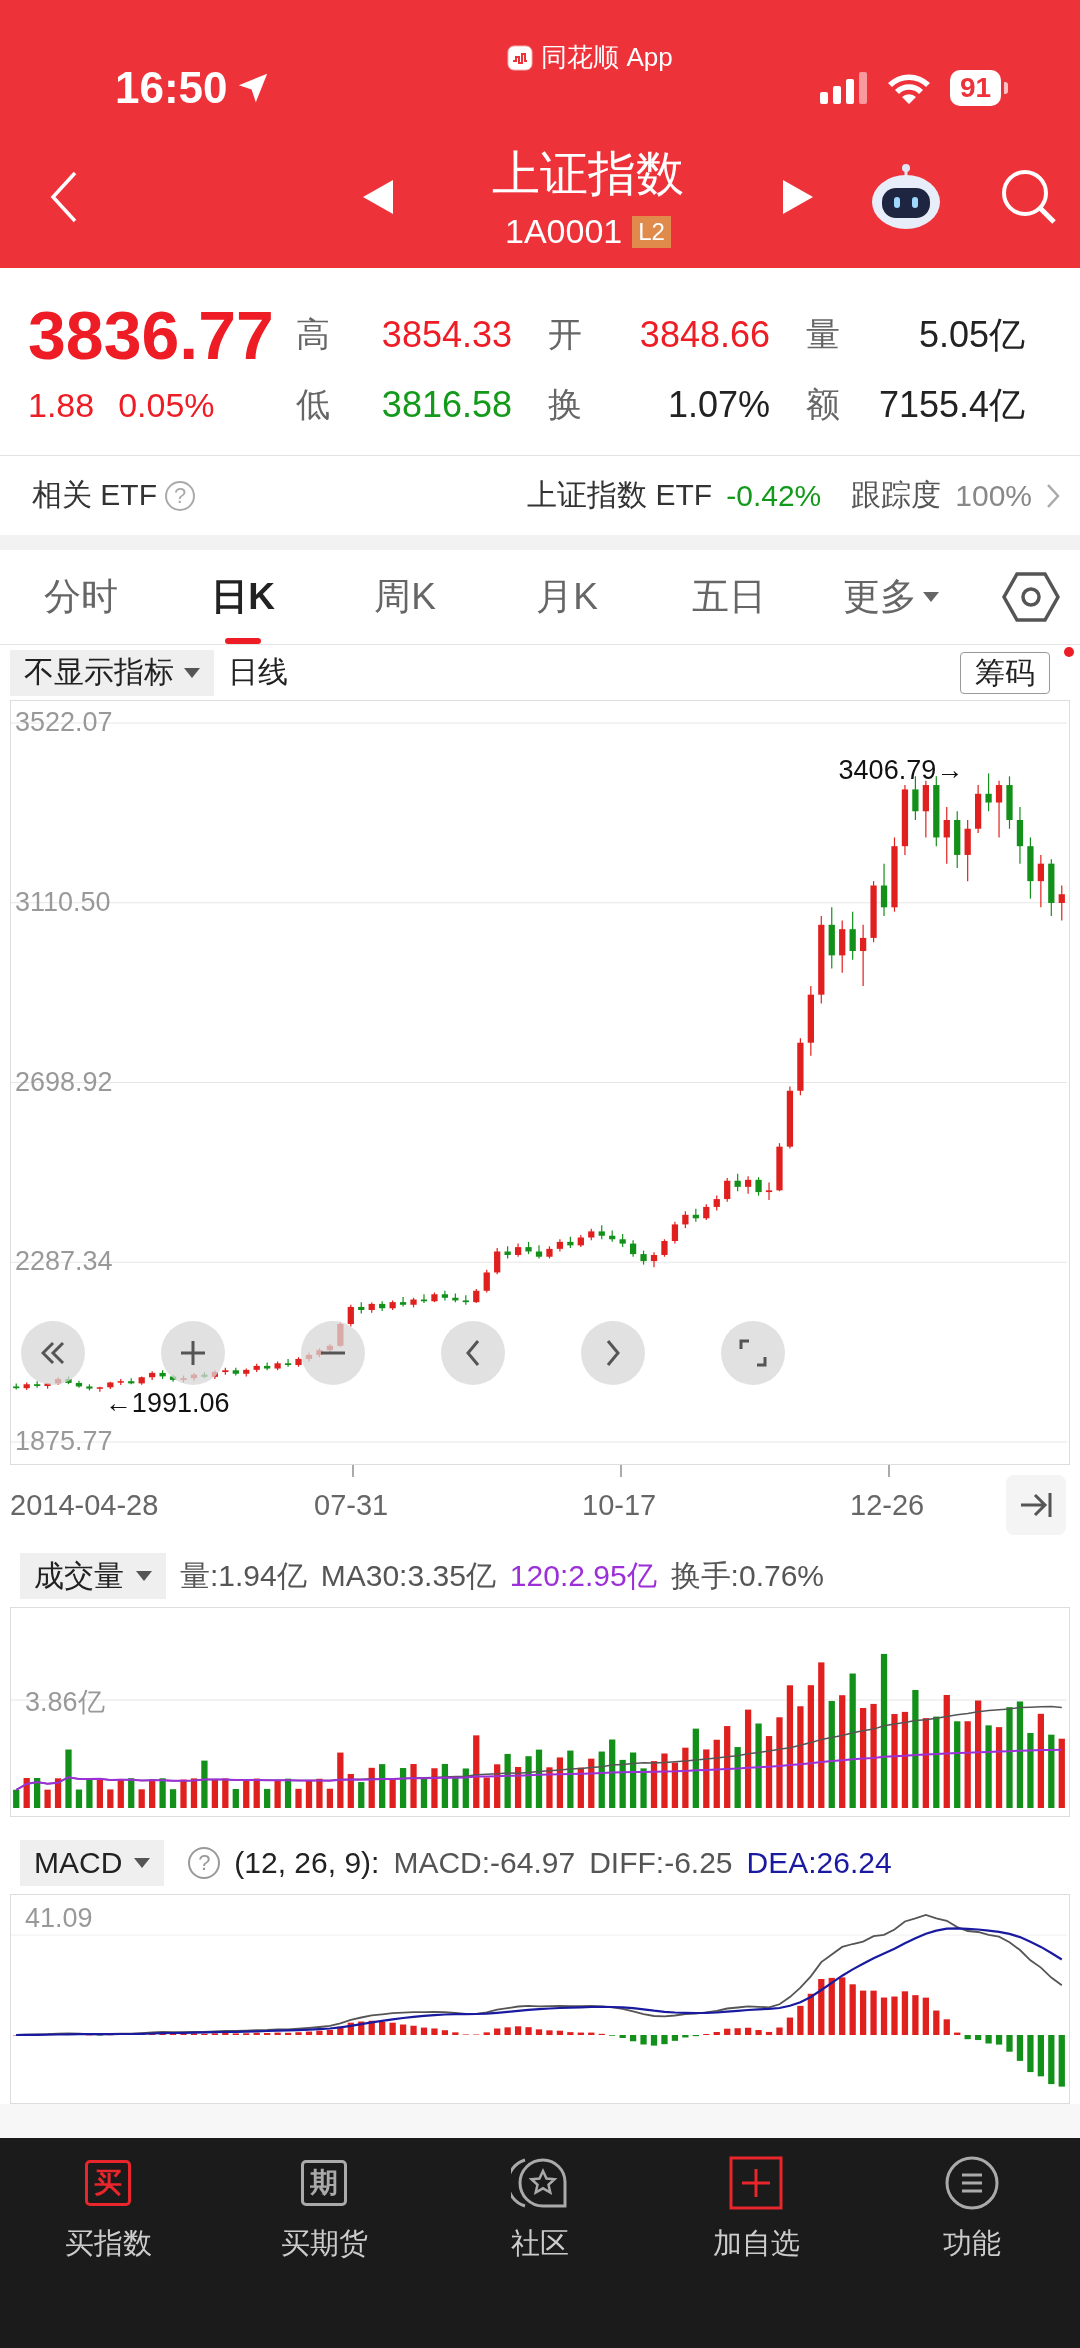  Describe the element at coordinates (446, 335) in the screenshot. I see `stat-value: 3854.33` at that location.